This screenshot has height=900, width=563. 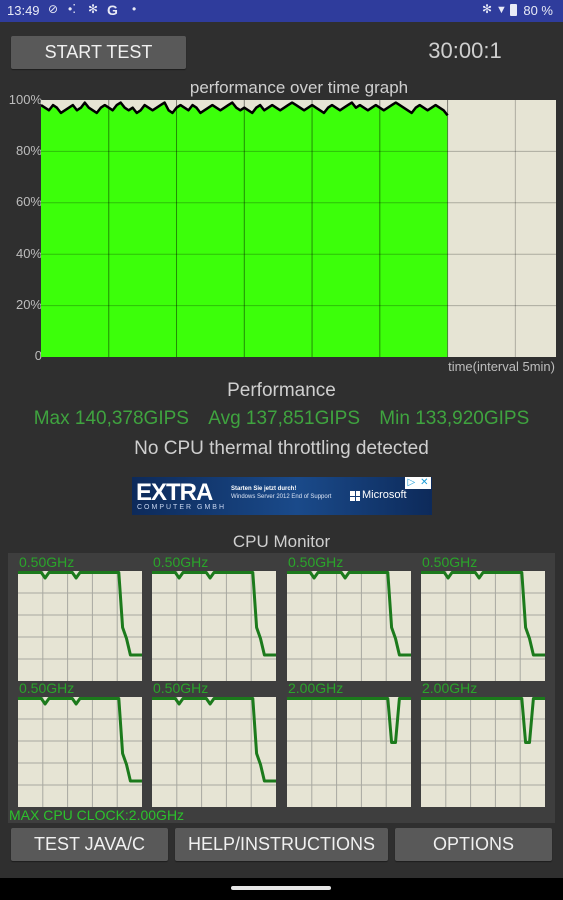 I want to click on wifi-icon: ▼, so click(x=501, y=10).